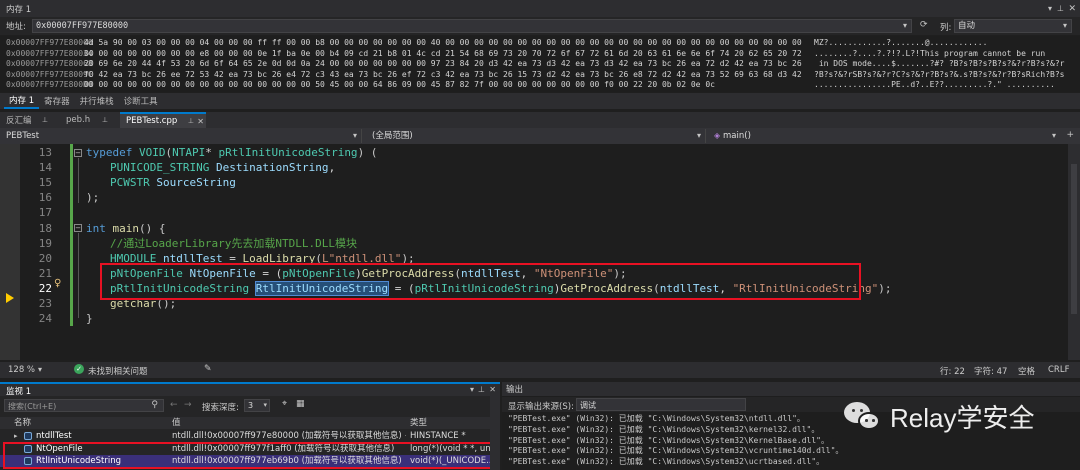 The width and height of the screenshot is (1080, 470). I want to click on back-arrow-icon: ←, so click(174, 405).